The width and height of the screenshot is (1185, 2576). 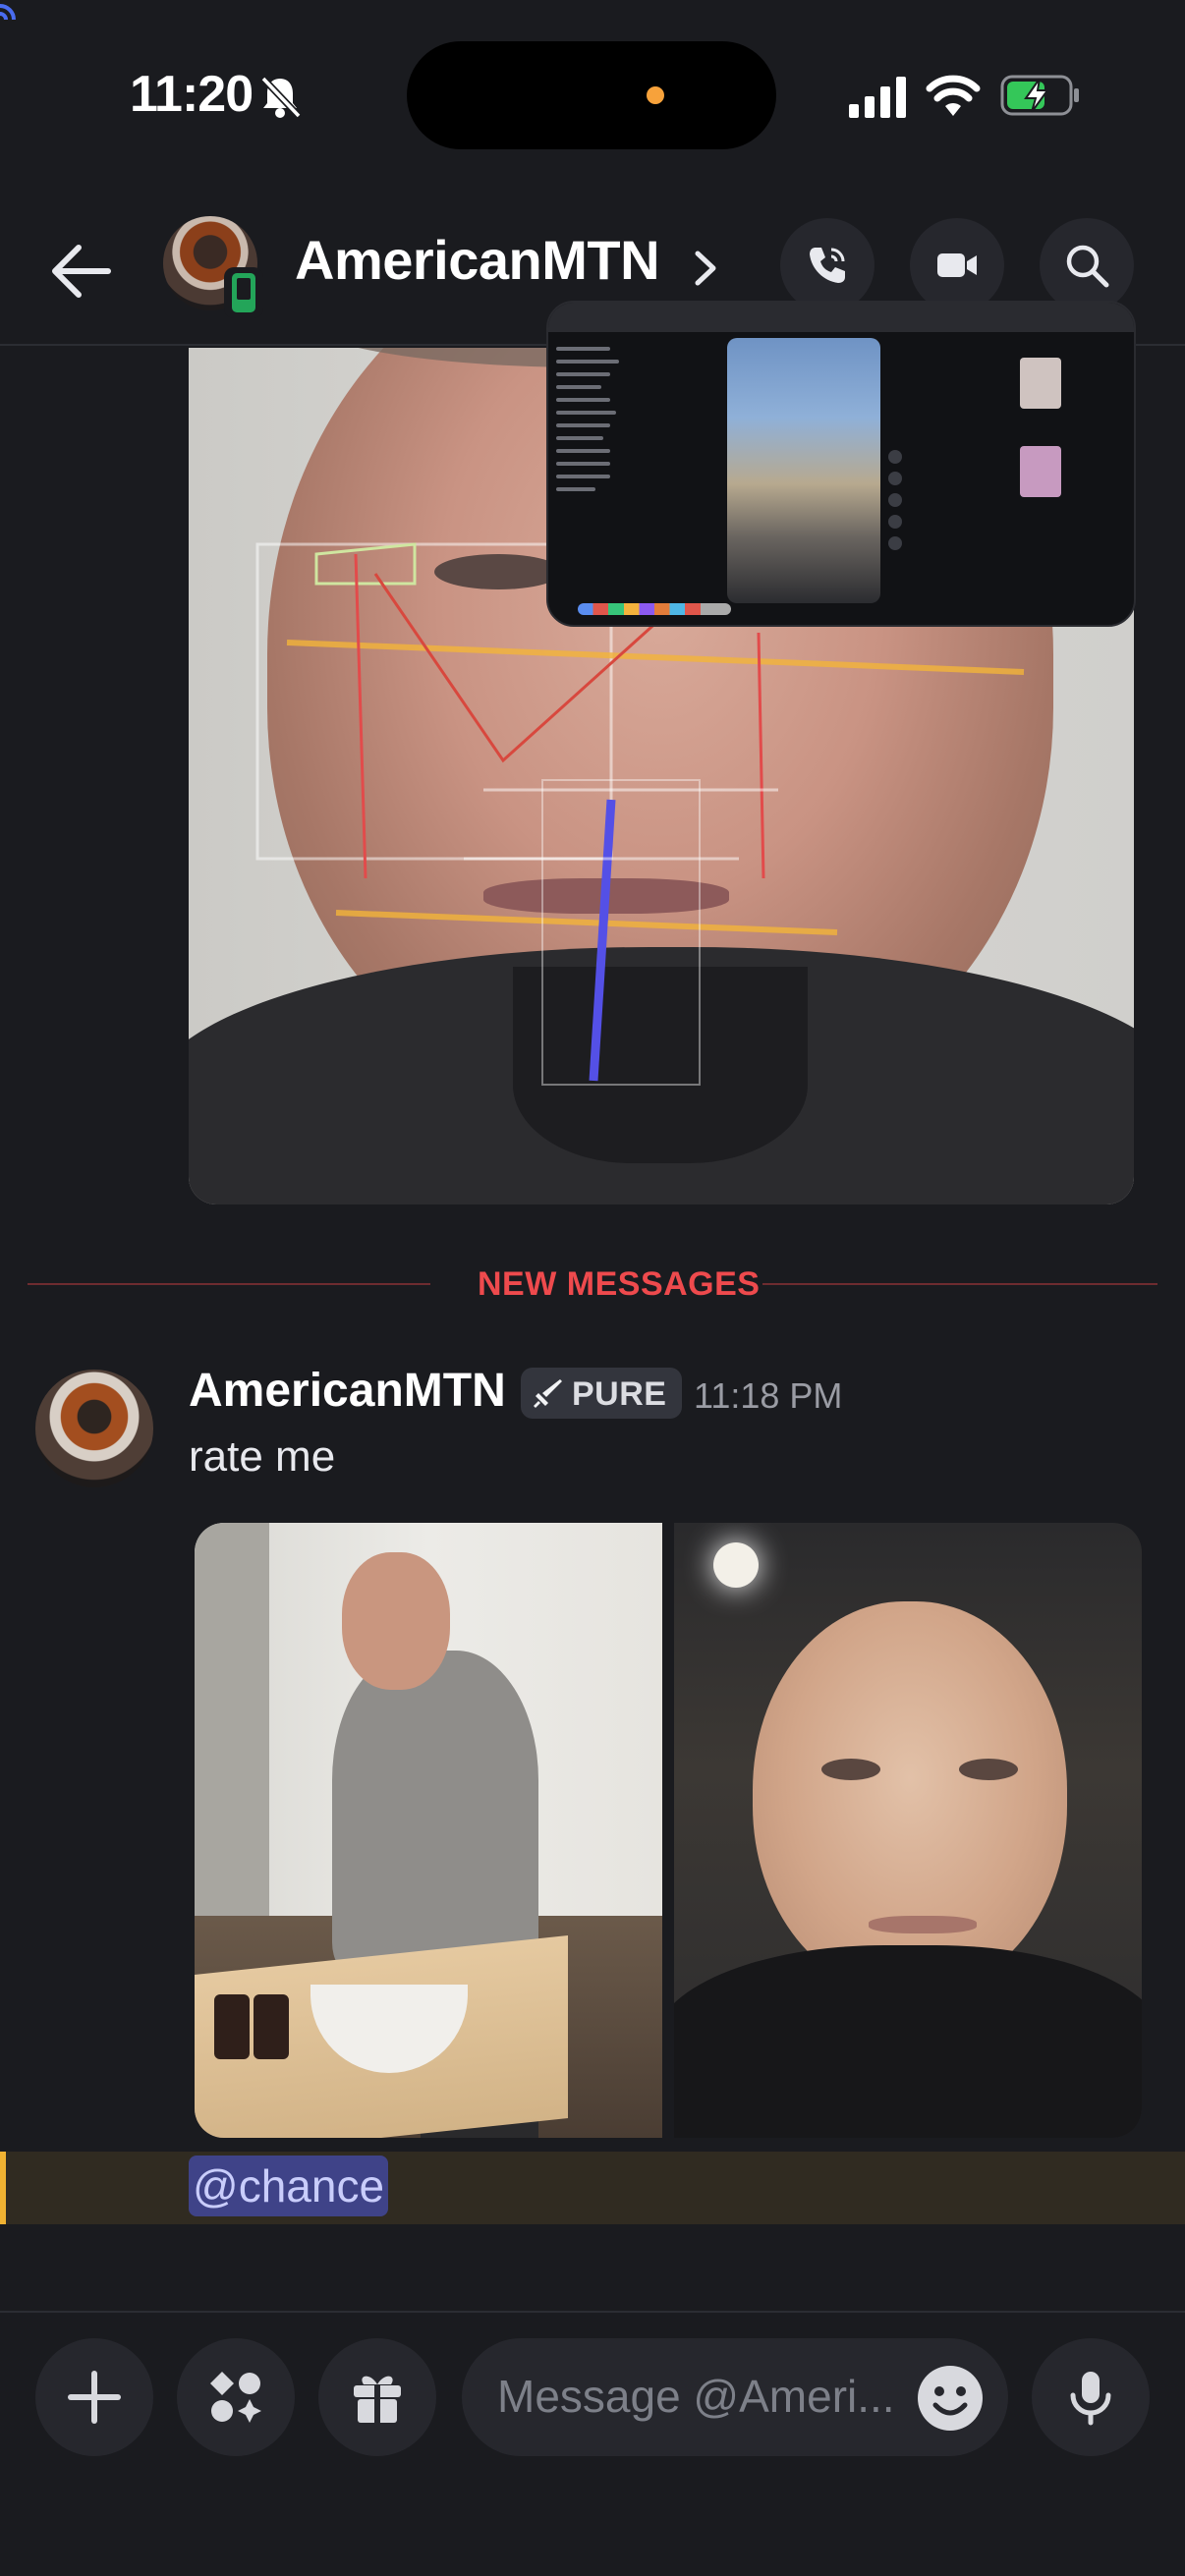 I want to click on voice-message-button, so click(x=1091, y=2397).